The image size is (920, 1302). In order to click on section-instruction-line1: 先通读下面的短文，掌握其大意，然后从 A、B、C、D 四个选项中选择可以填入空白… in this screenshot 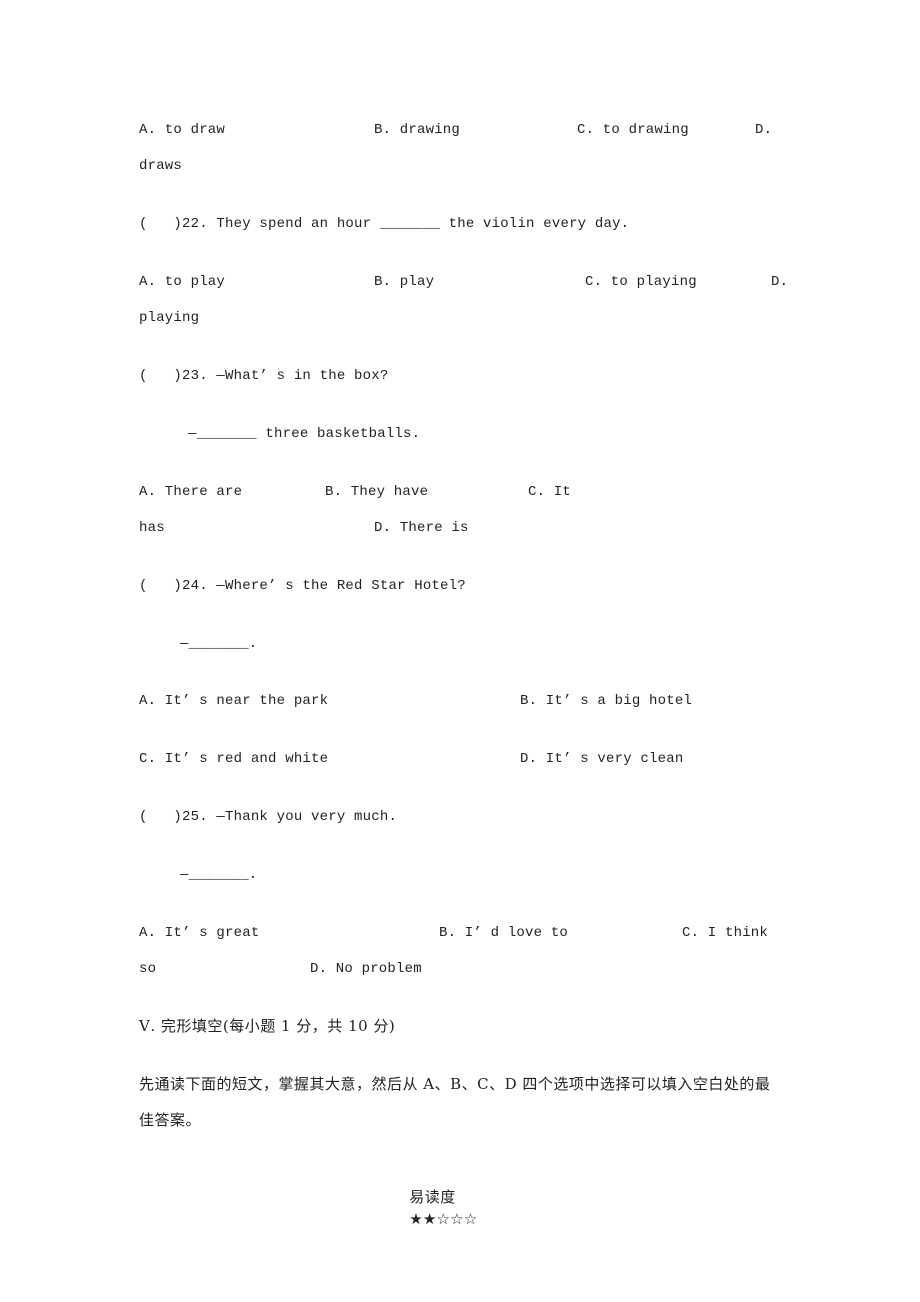, I will do `click(455, 1084)`.